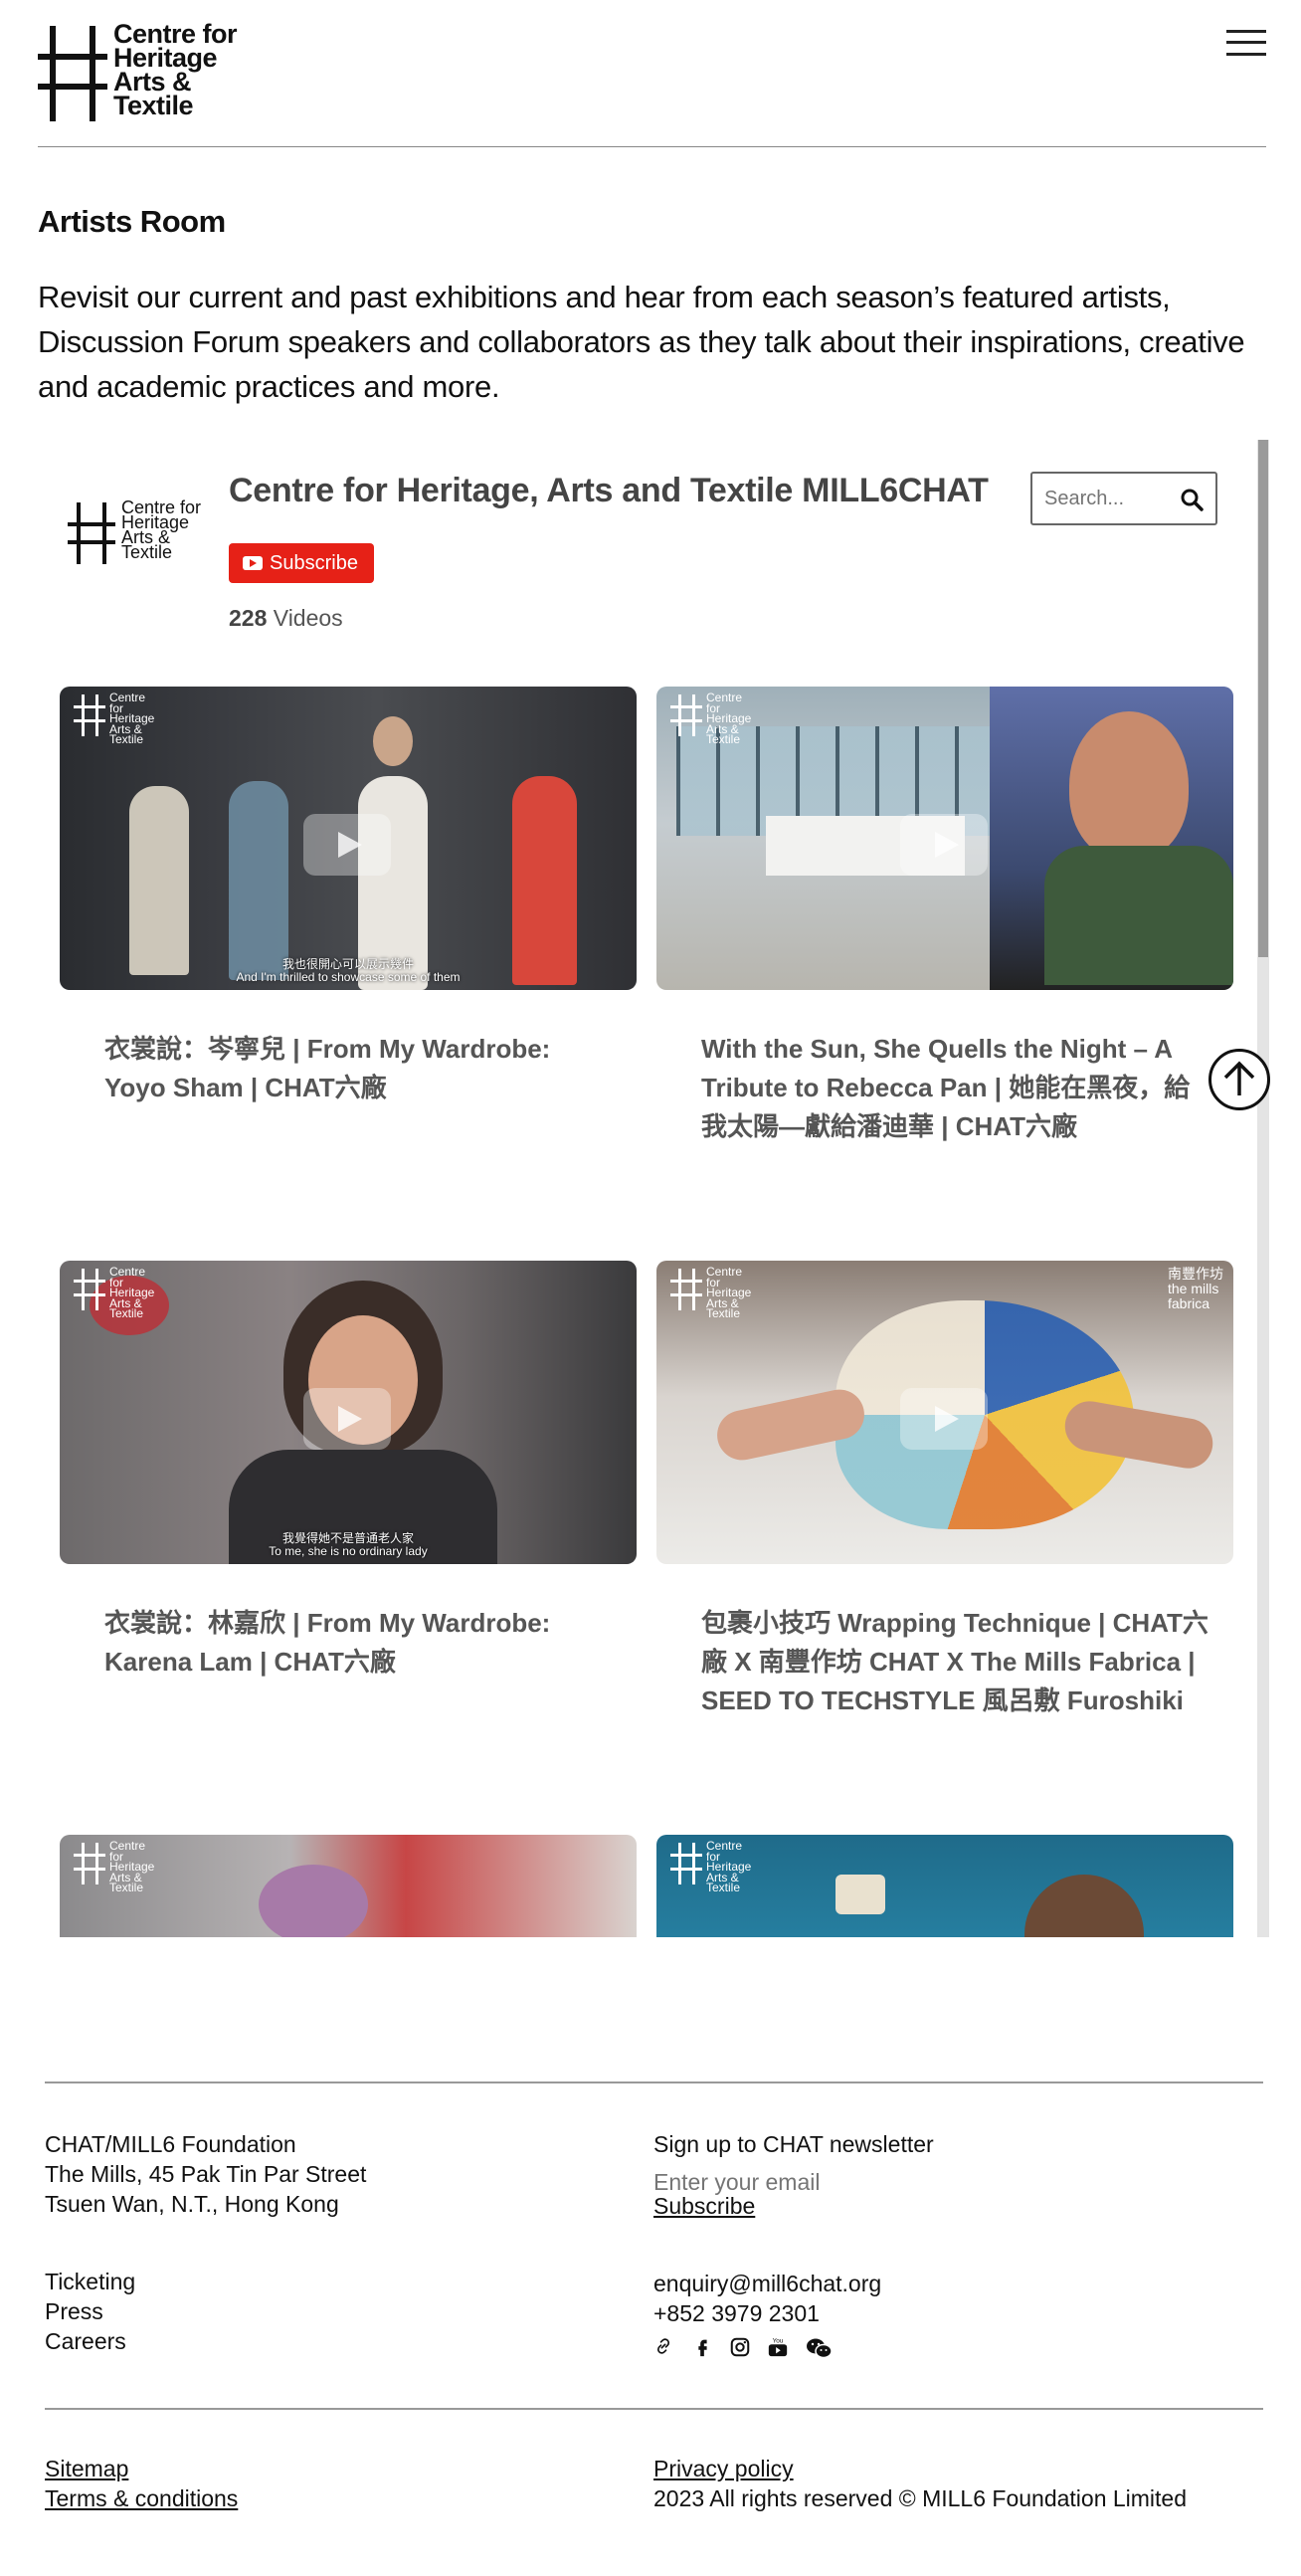 This screenshot has width=1301, height=2576. Describe the element at coordinates (308, 618) in the screenshot. I see `video-count-label: Videos` at that location.